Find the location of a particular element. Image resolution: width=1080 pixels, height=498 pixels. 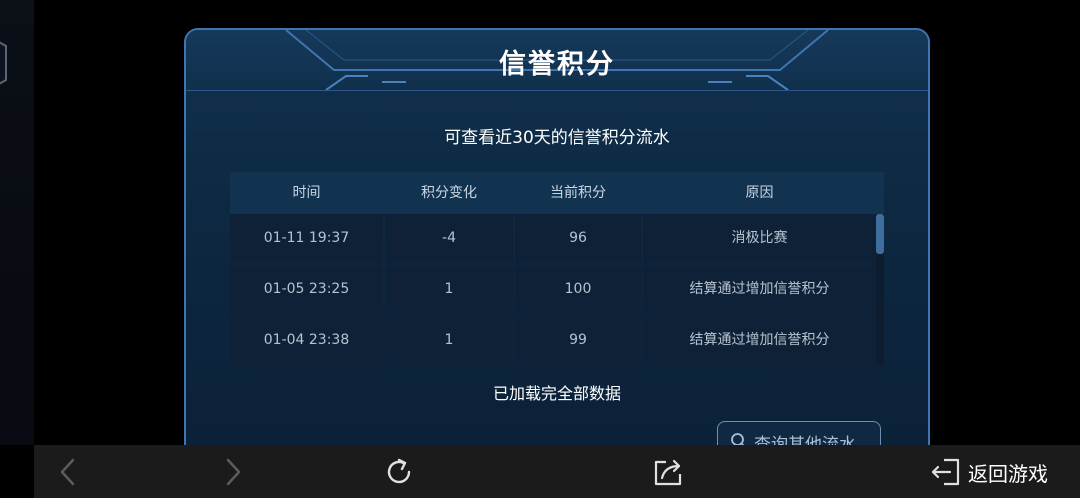

cell-time: 01-05 23:25 is located at coordinates (306, 289).